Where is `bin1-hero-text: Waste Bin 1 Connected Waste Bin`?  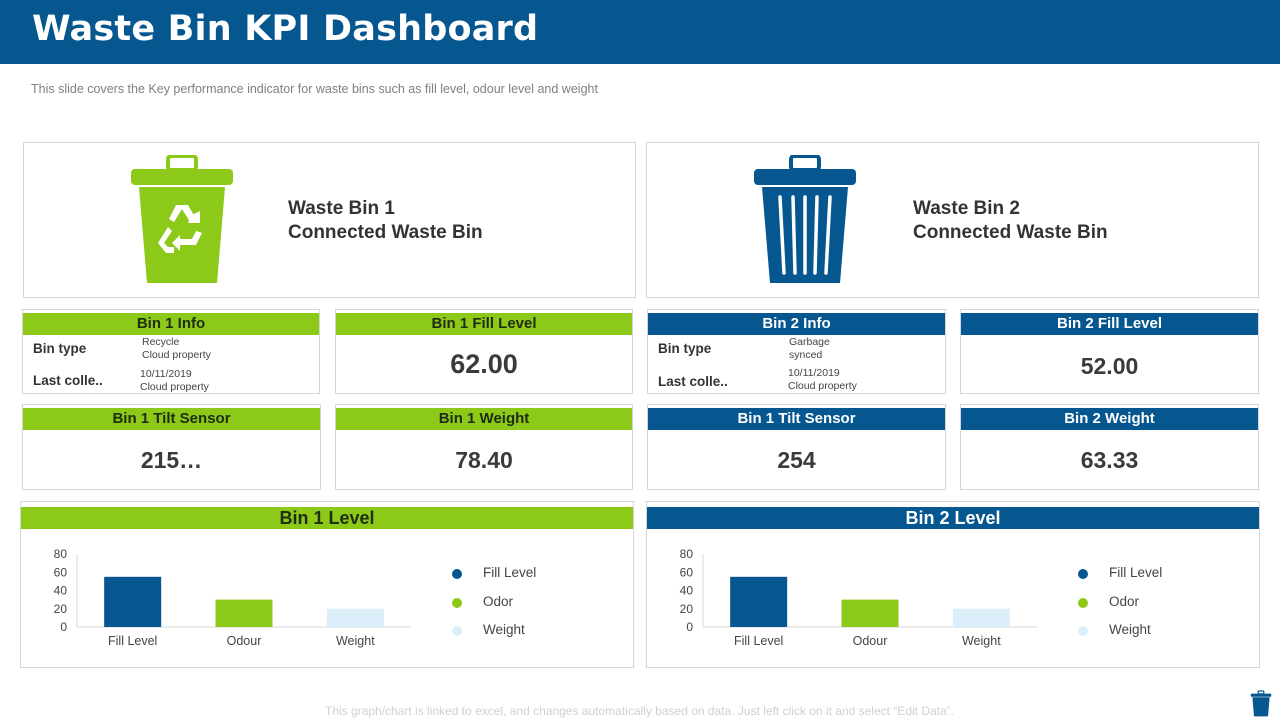 bin1-hero-text: Waste Bin 1 Connected Waste Bin is located at coordinates (385, 221).